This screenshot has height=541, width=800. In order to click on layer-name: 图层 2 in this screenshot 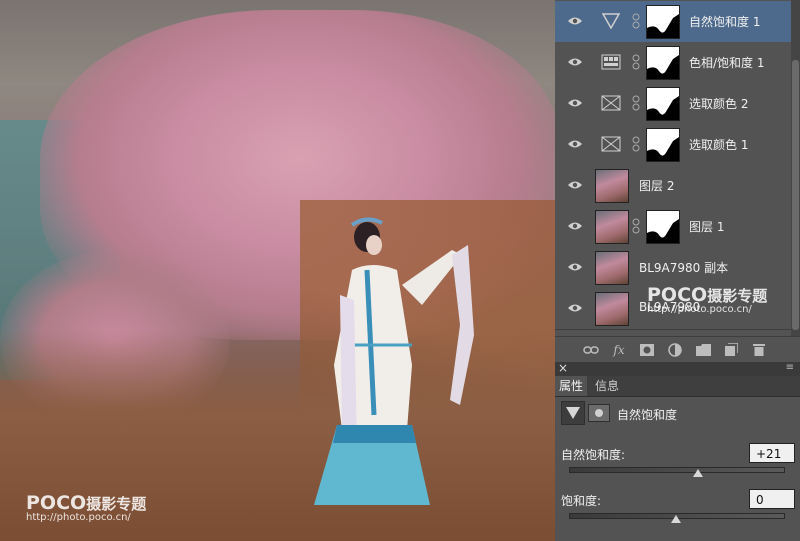, I will do `click(657, 186)`.